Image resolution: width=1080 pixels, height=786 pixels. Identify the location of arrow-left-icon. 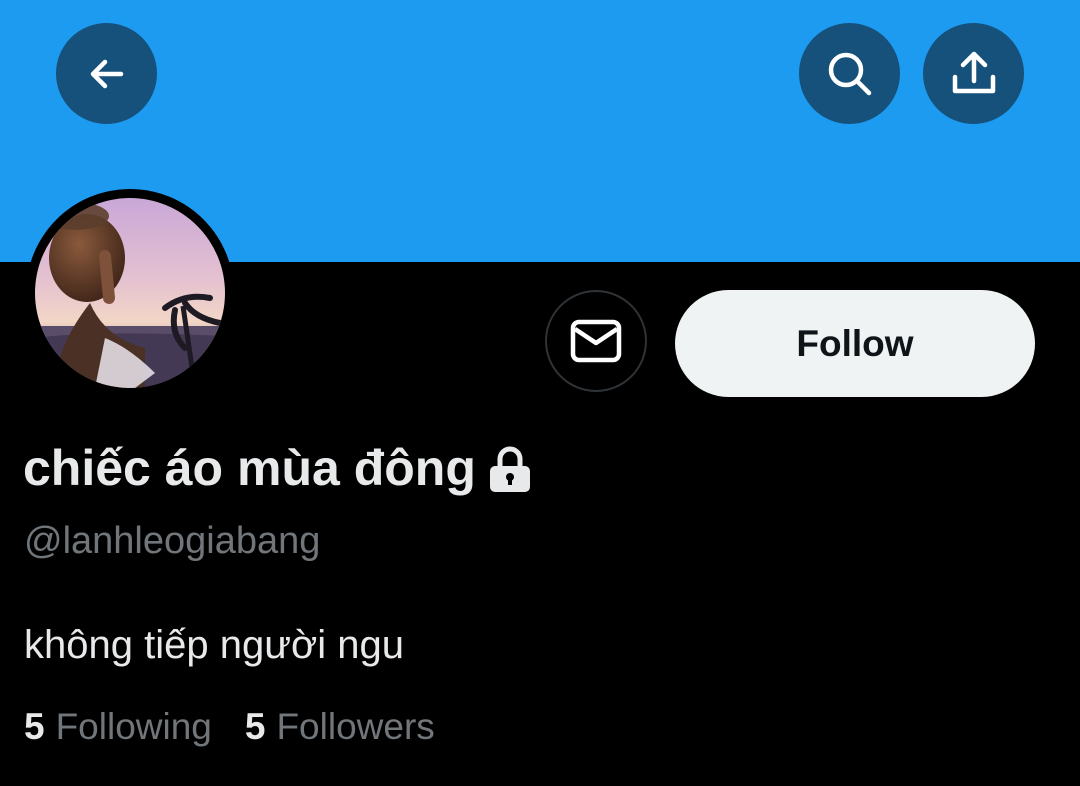
(106, 73).